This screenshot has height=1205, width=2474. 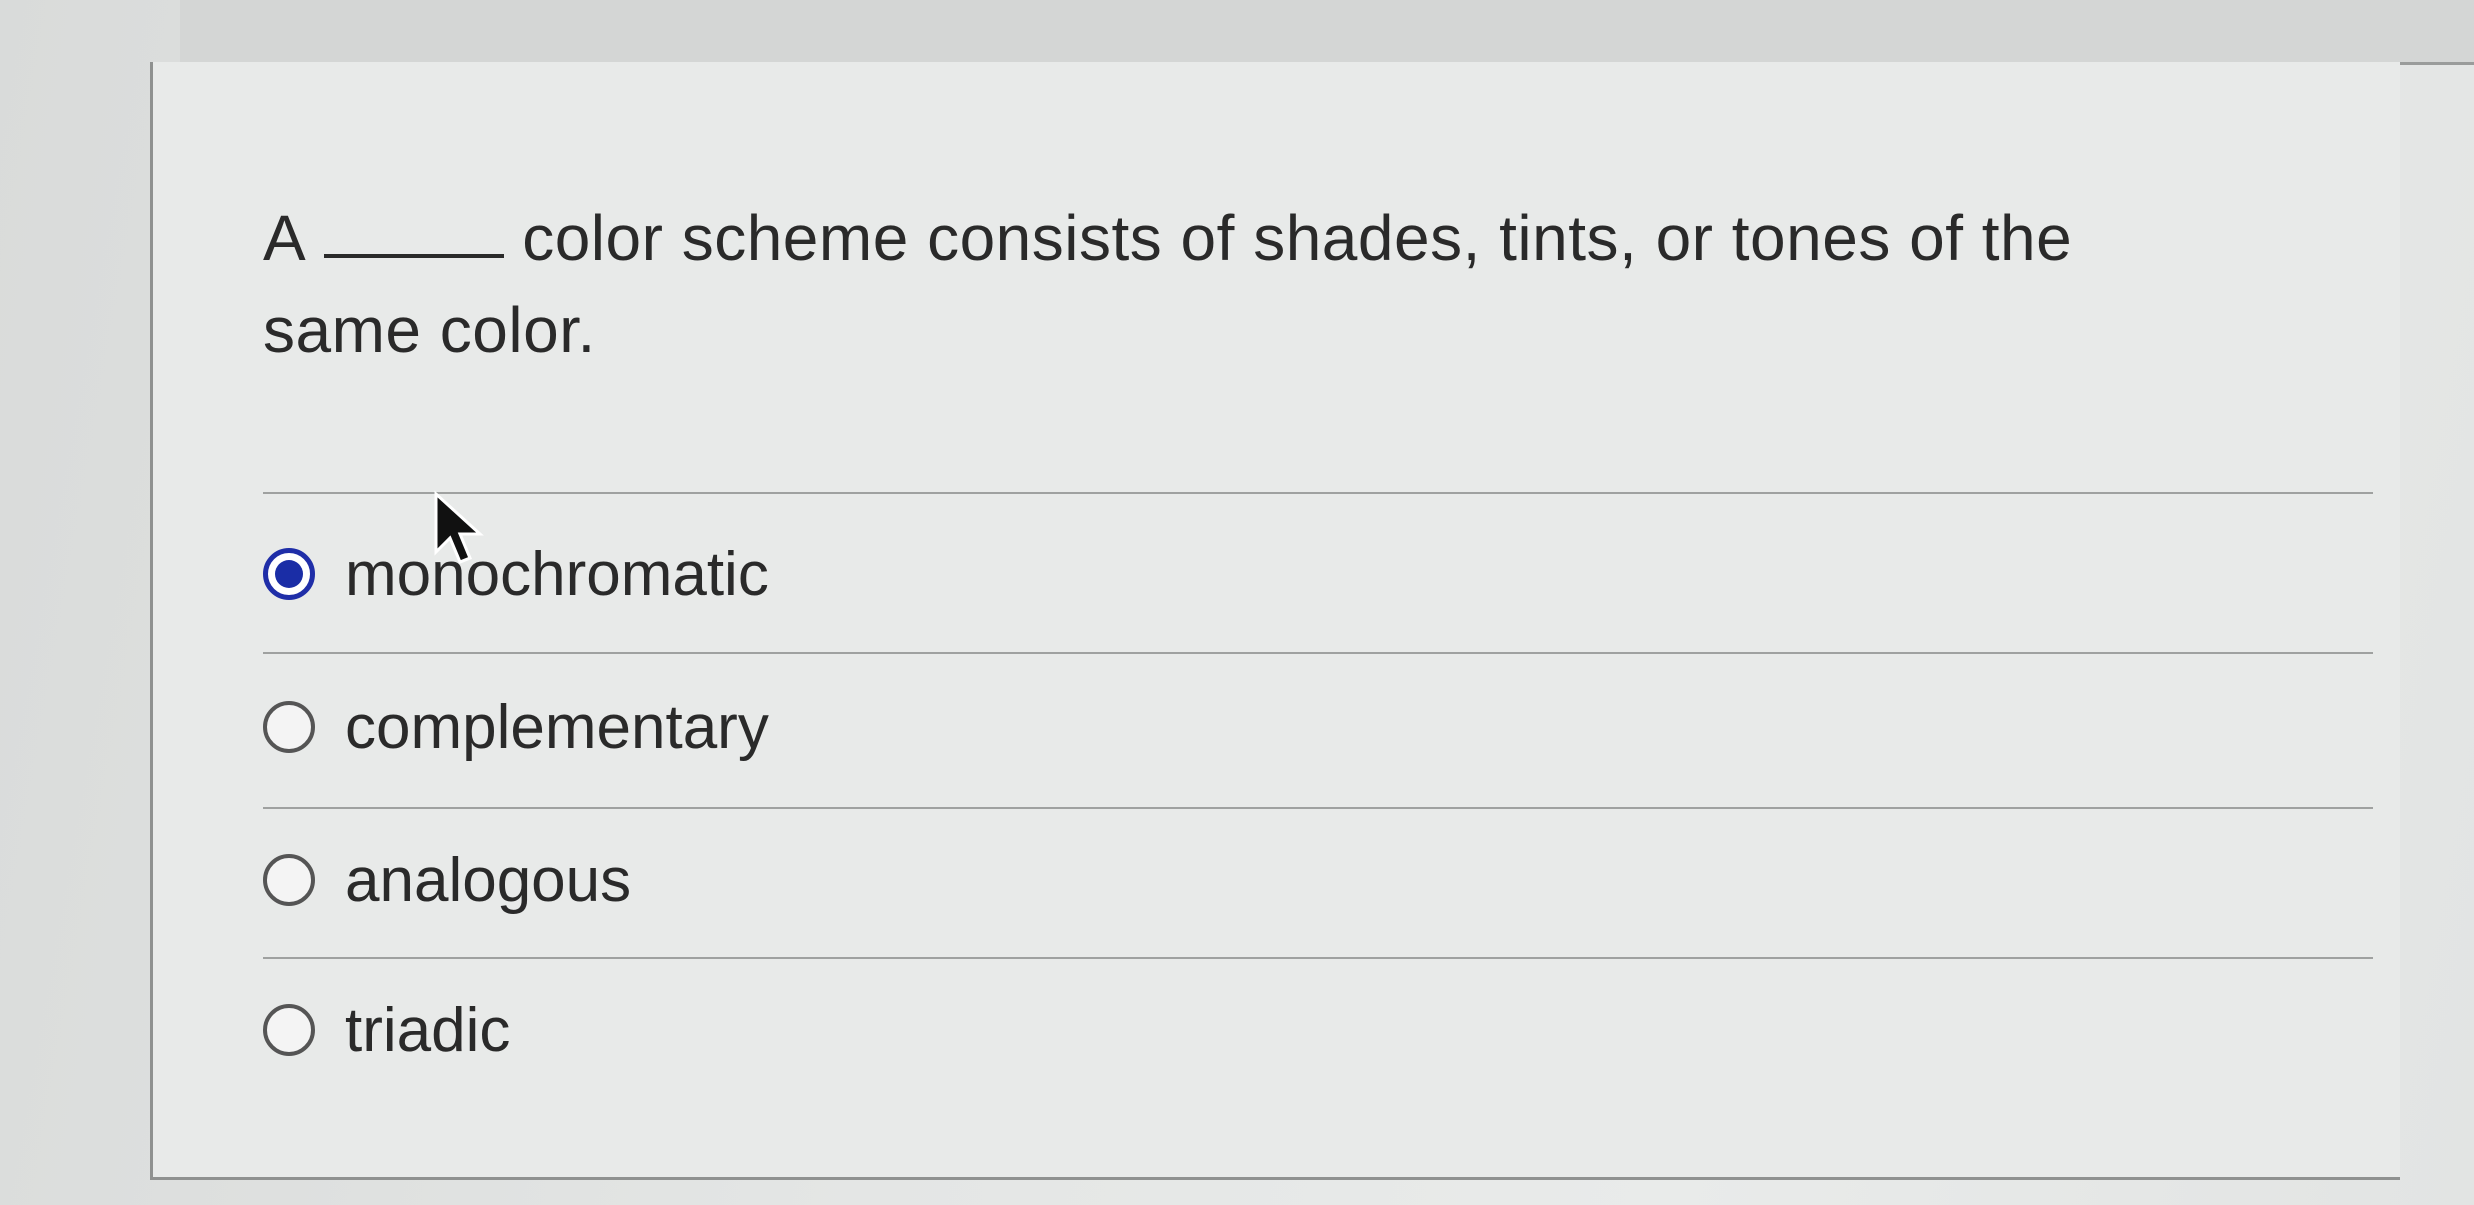 I want to click on radio-dot-icon, so click(x=289, y=574).